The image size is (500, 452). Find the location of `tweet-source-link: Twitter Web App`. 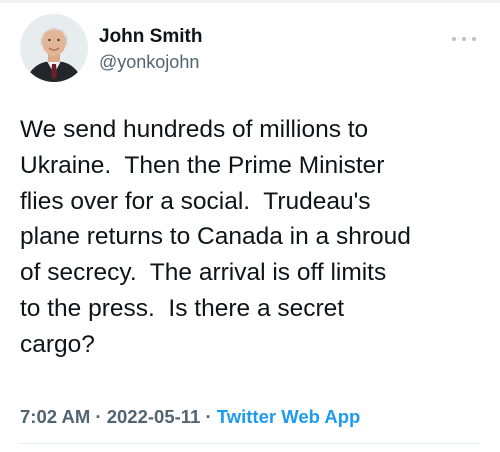

tweet-source-link: Twitter Web App is located at coordinates (289, 416).